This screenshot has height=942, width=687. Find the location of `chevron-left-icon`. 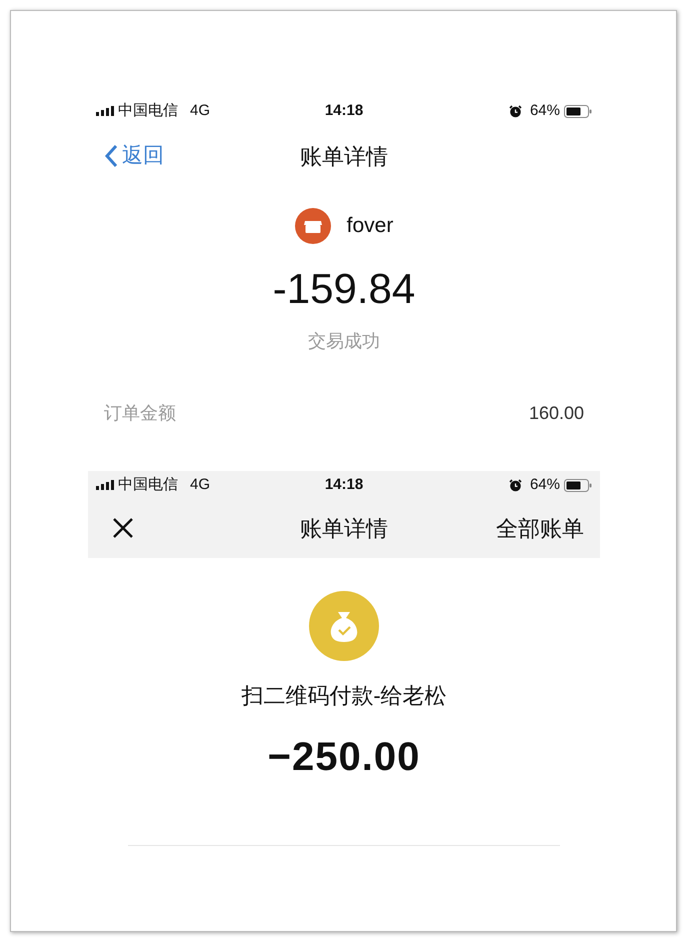

chevron-left-icon is located at coordinates (111, 156).